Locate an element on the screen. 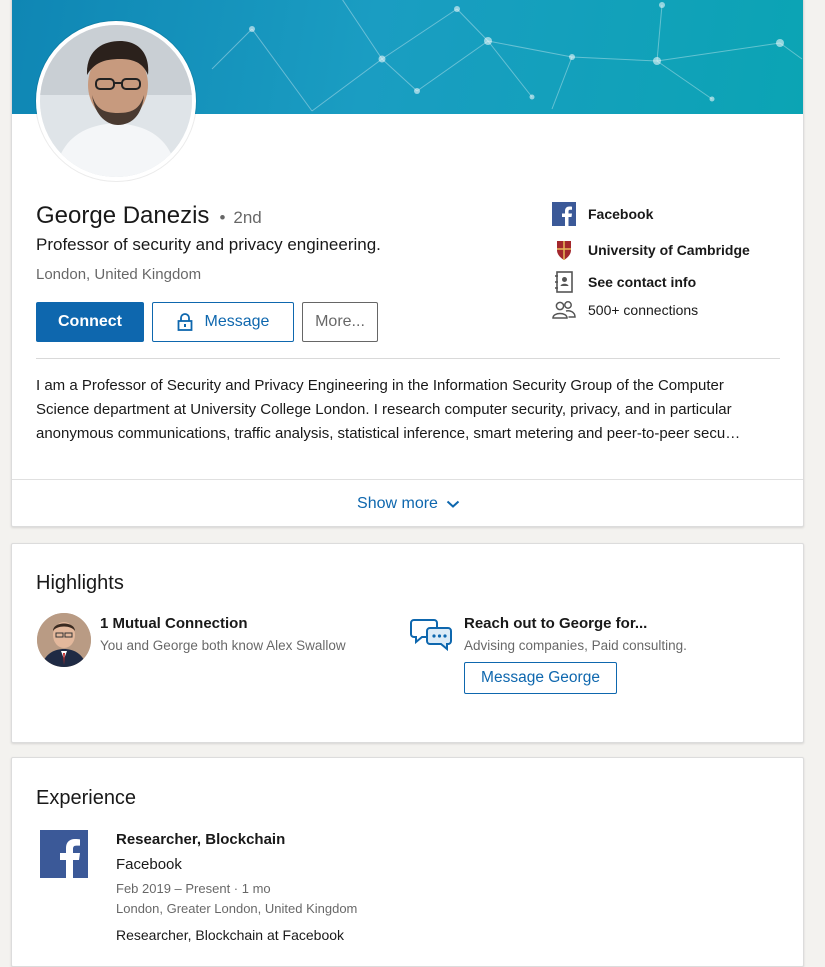 Image resolution: width=825 pixels, height=967 pixels. chat-bubbles-icon is located at coordinates (432, 636).